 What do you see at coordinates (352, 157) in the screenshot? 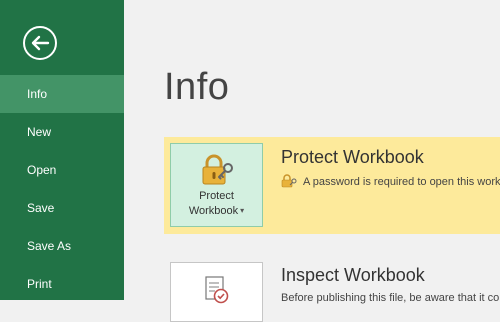
I see `protect-workbook-heading: Protect Workbook` at bounding box center [352, 157].